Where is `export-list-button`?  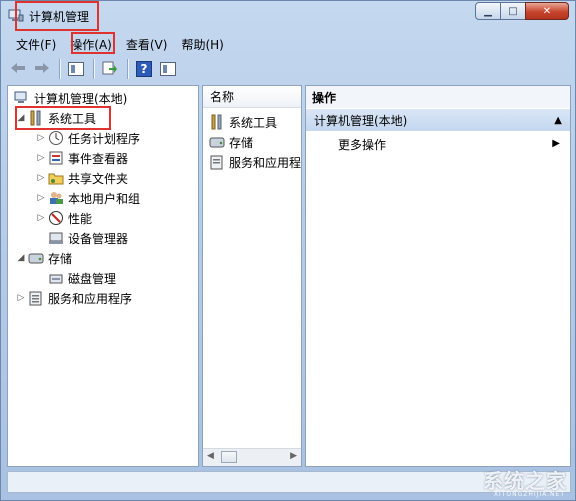
export-list-button is located at coordinates (110, 69).